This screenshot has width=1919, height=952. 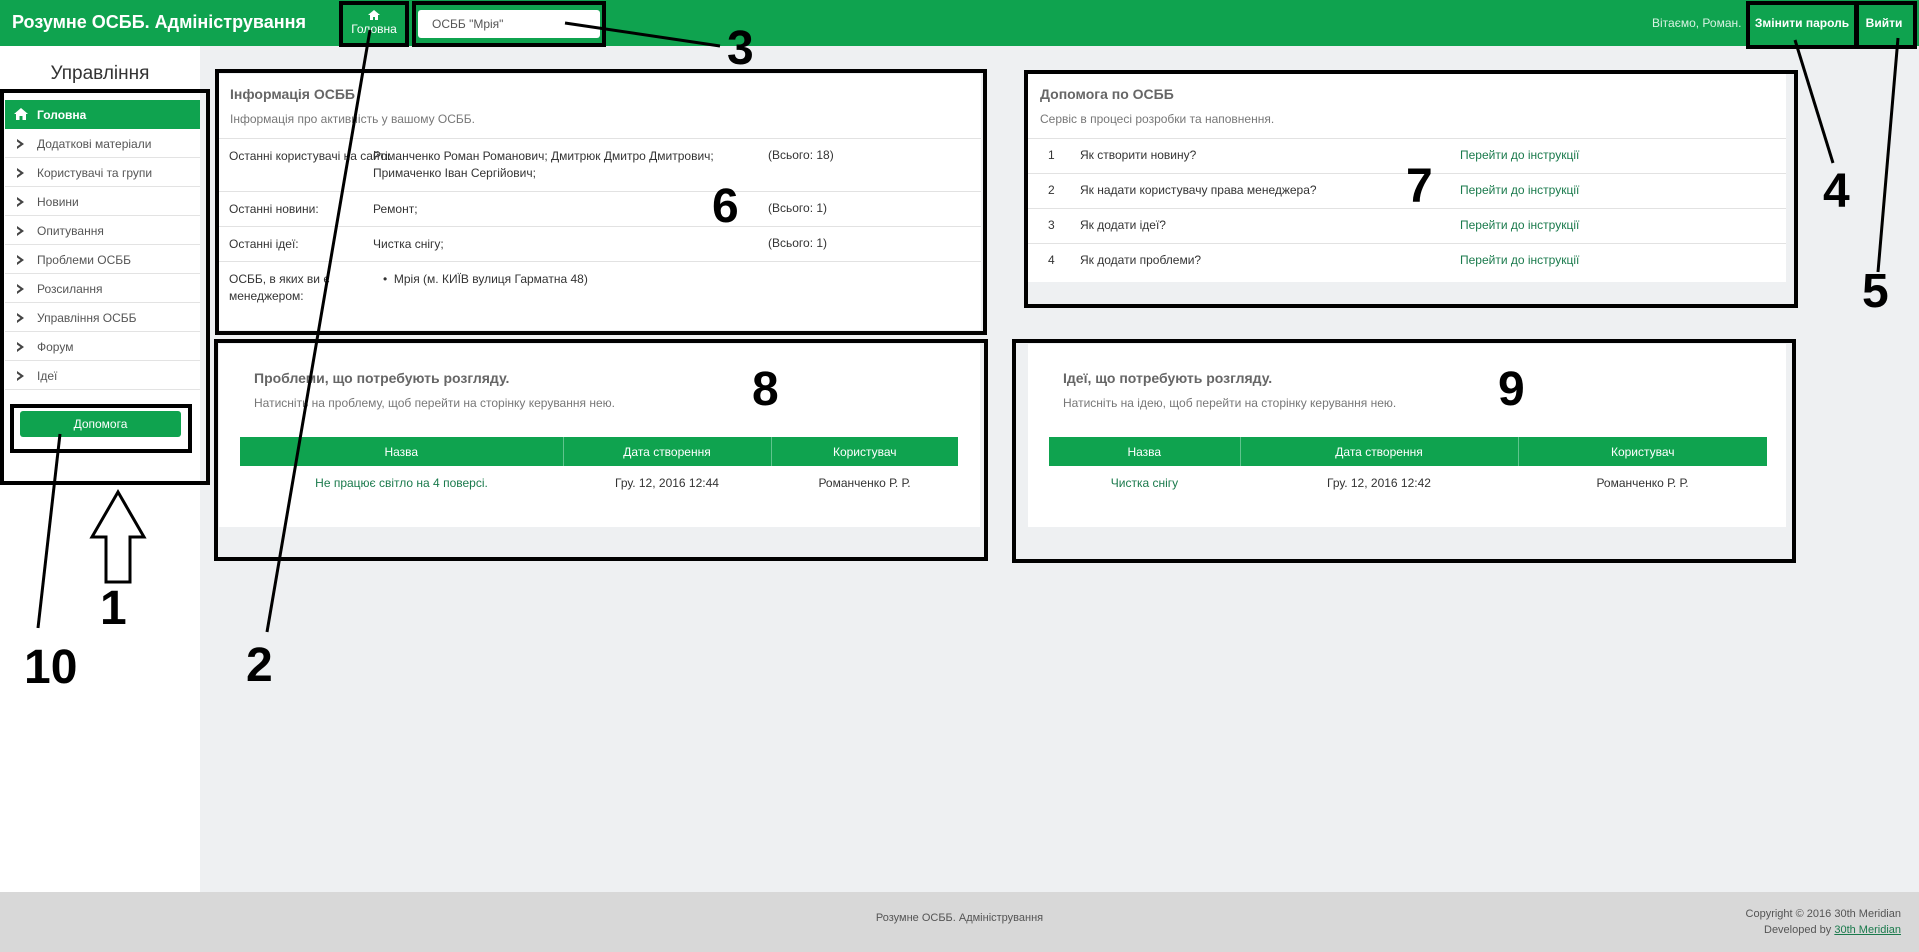 What do you see at coordinates (1379, 483) in the screenshot?
I see `idea-date: Гру. 12, 2016 12:42` at bounding box center [1379, 483].